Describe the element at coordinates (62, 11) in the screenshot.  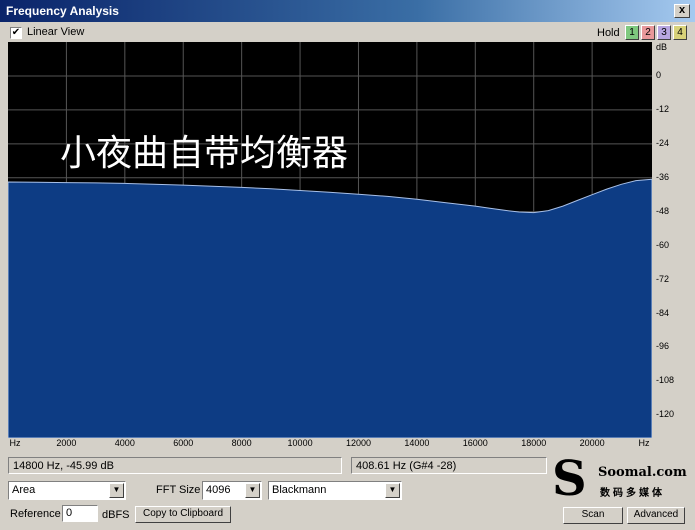
I see `window-title: Frequency Analysis` at that location.